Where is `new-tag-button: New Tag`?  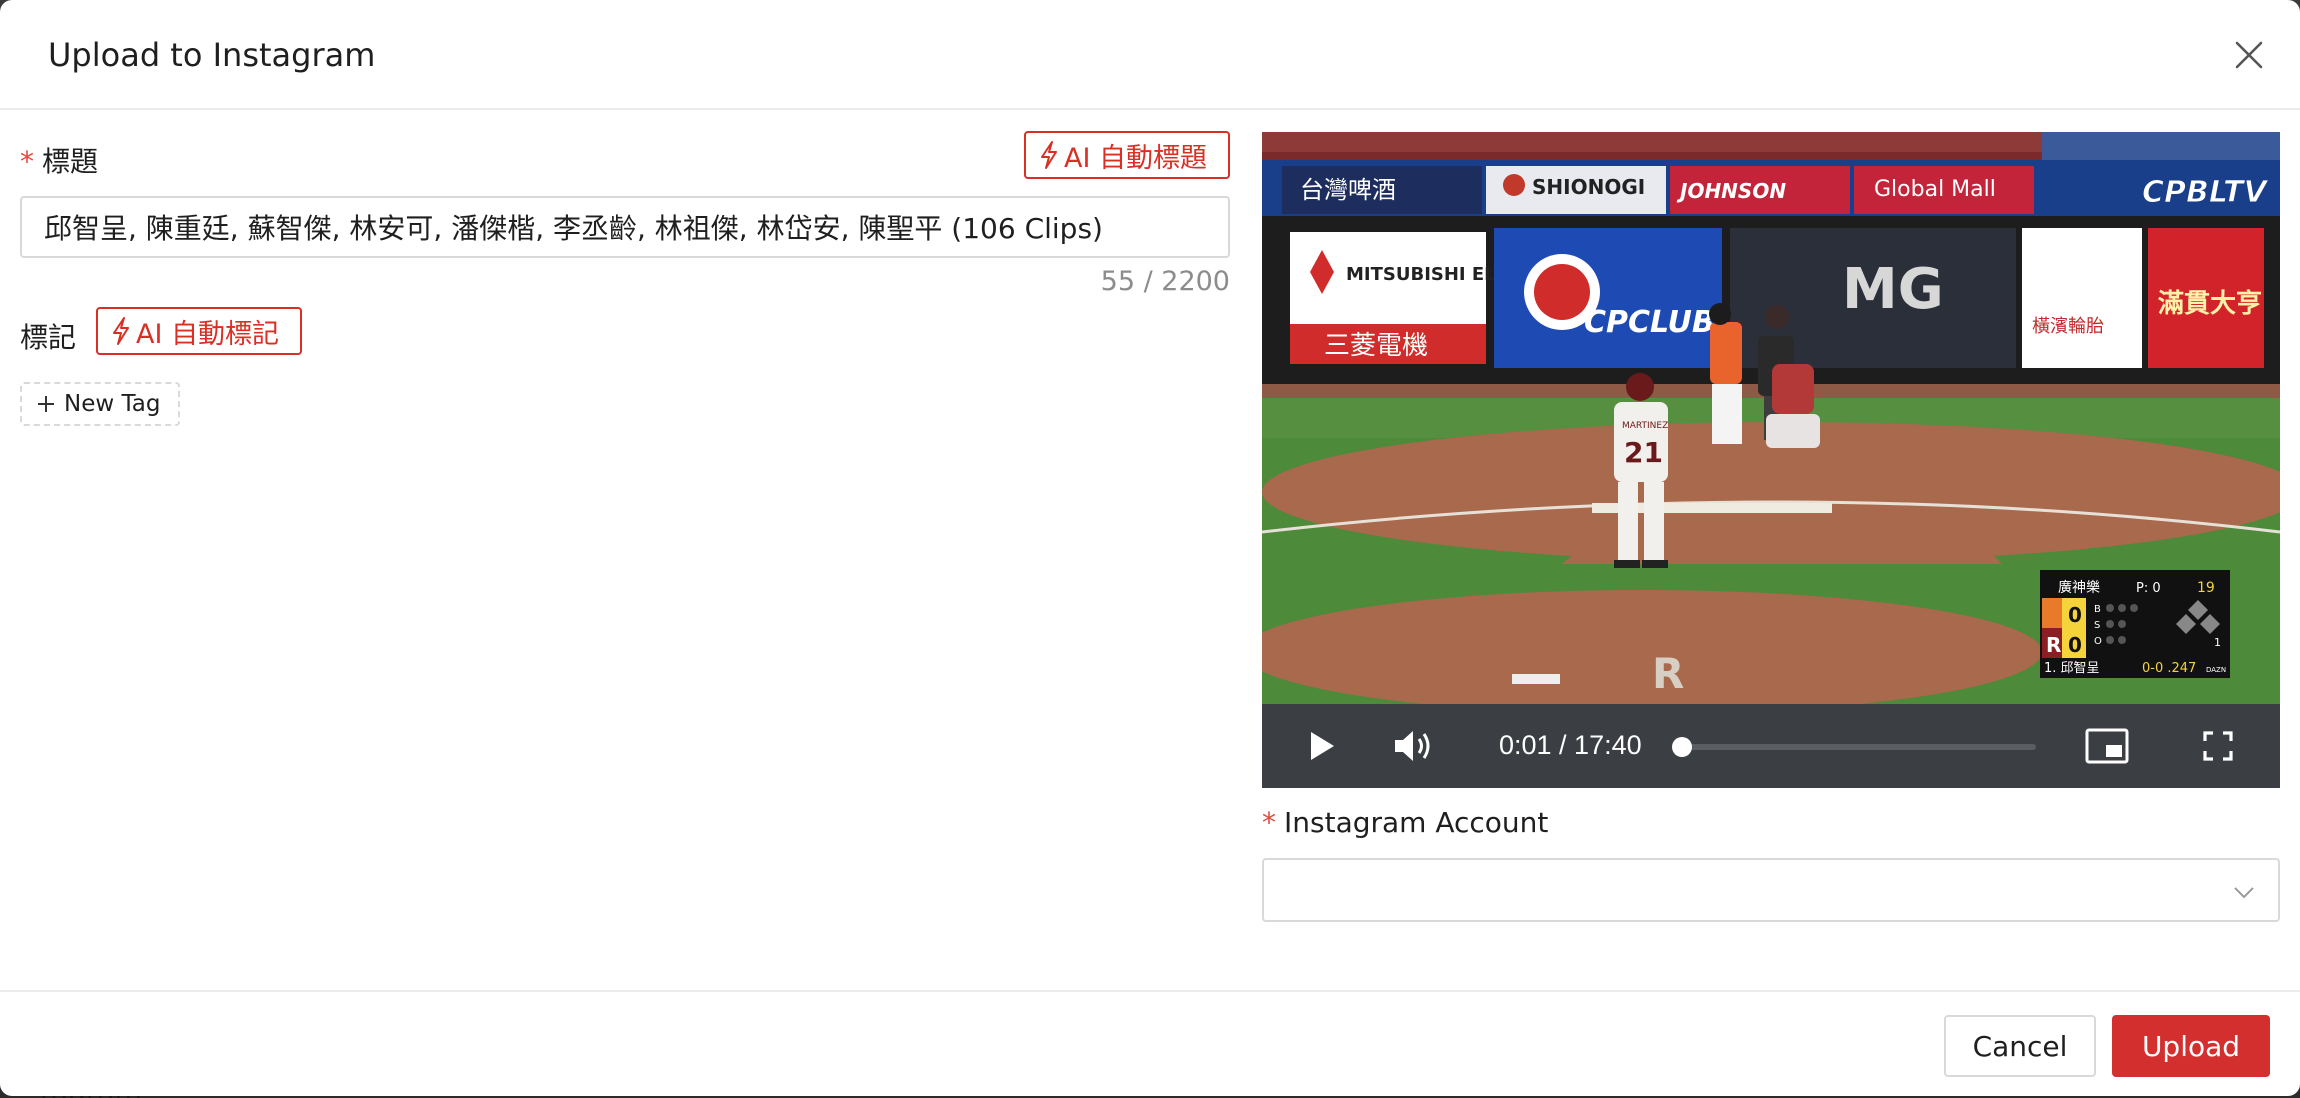 new-tag-button: New Tag is located at coordinates (100, 404).